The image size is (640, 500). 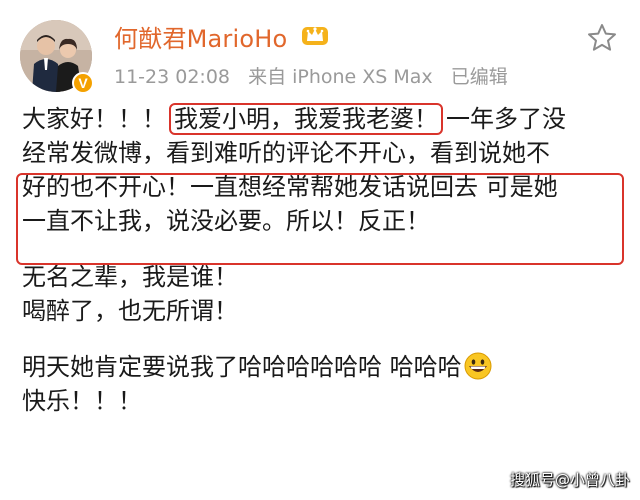 I want to click on edited-label: 已编辑, so click(x=479, y=77).